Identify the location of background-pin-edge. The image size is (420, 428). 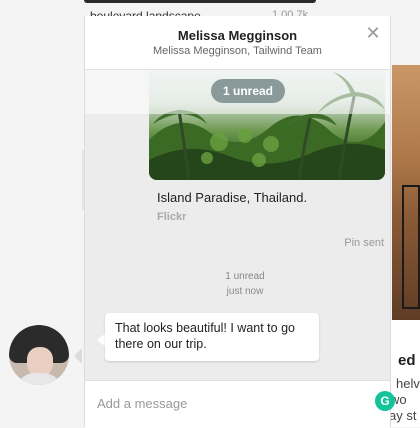
(200, 1).